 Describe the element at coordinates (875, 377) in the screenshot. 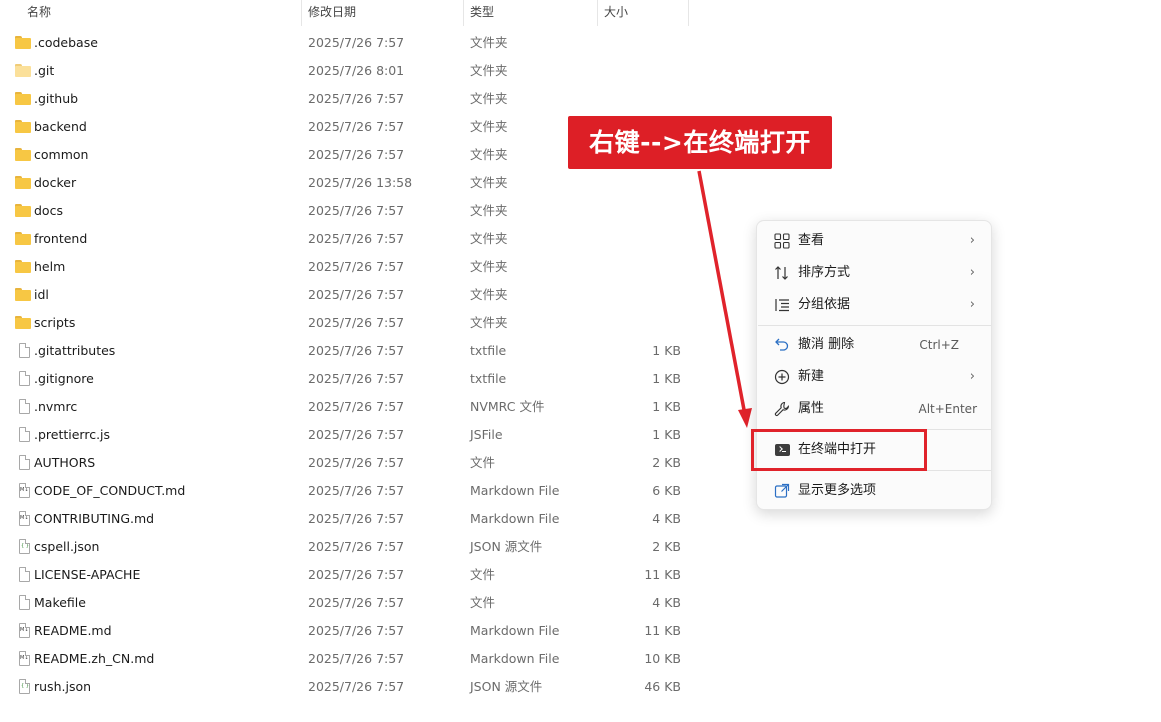

I see `menu-item-new: 新建 ›` at that location.